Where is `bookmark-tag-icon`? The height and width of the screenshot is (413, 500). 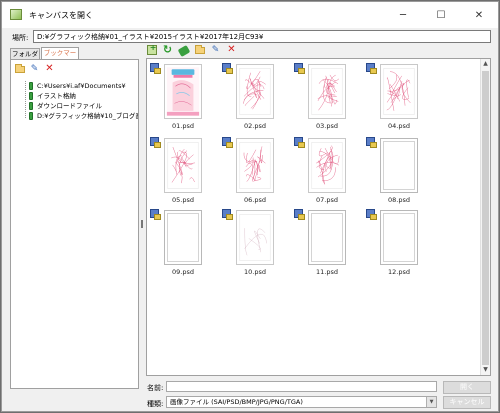
bookmark-tag-icon is located at coordinates (183, 50).